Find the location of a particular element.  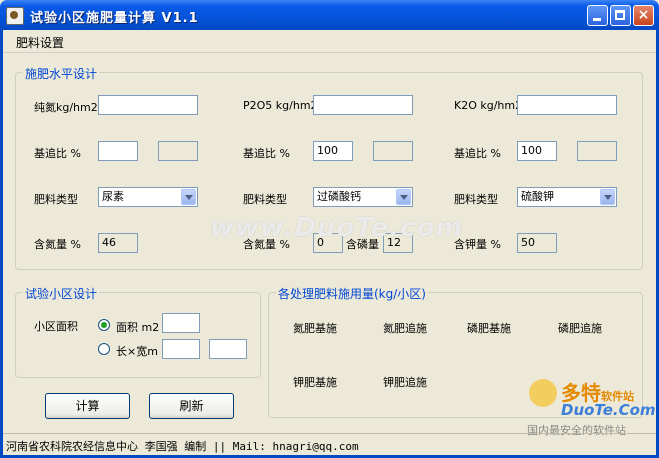

maximize-button is located at coordinates (620, 15).